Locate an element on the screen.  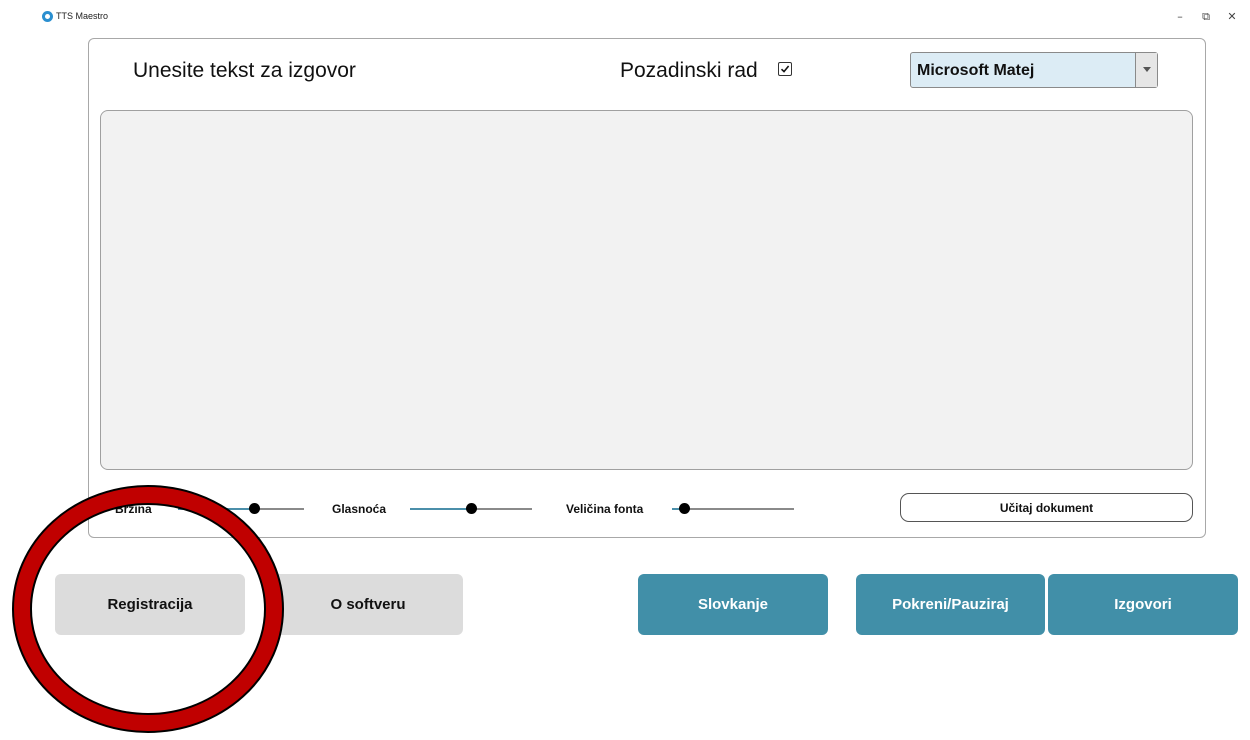
background-mode-label: Pozadinski rad is located at coordinates (689, 70).